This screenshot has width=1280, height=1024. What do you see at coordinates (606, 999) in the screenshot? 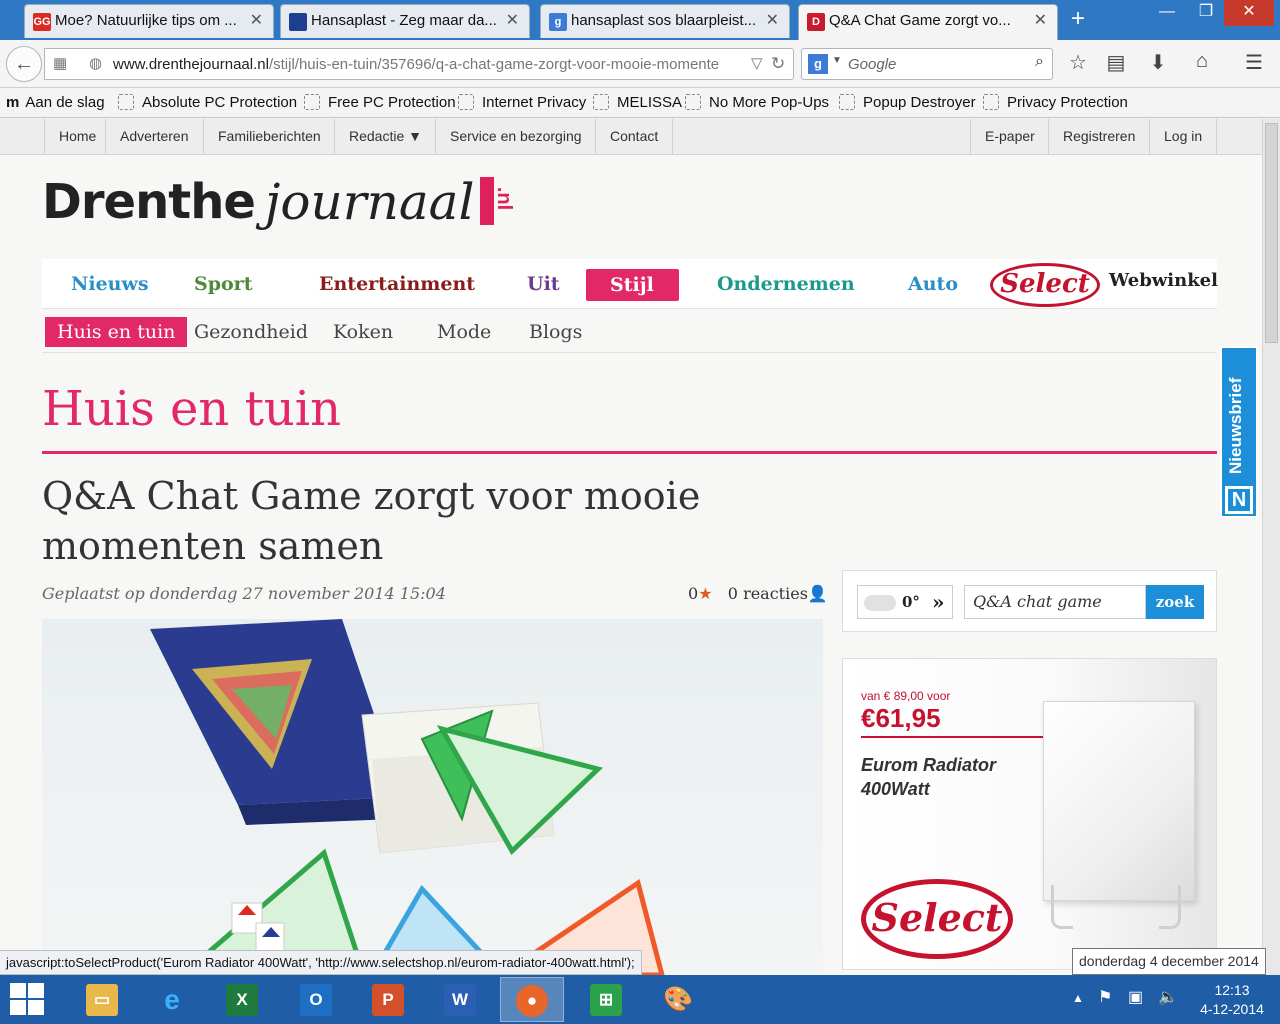
I see `taskbar-store: ⊞` at bounding box center [606, 999].